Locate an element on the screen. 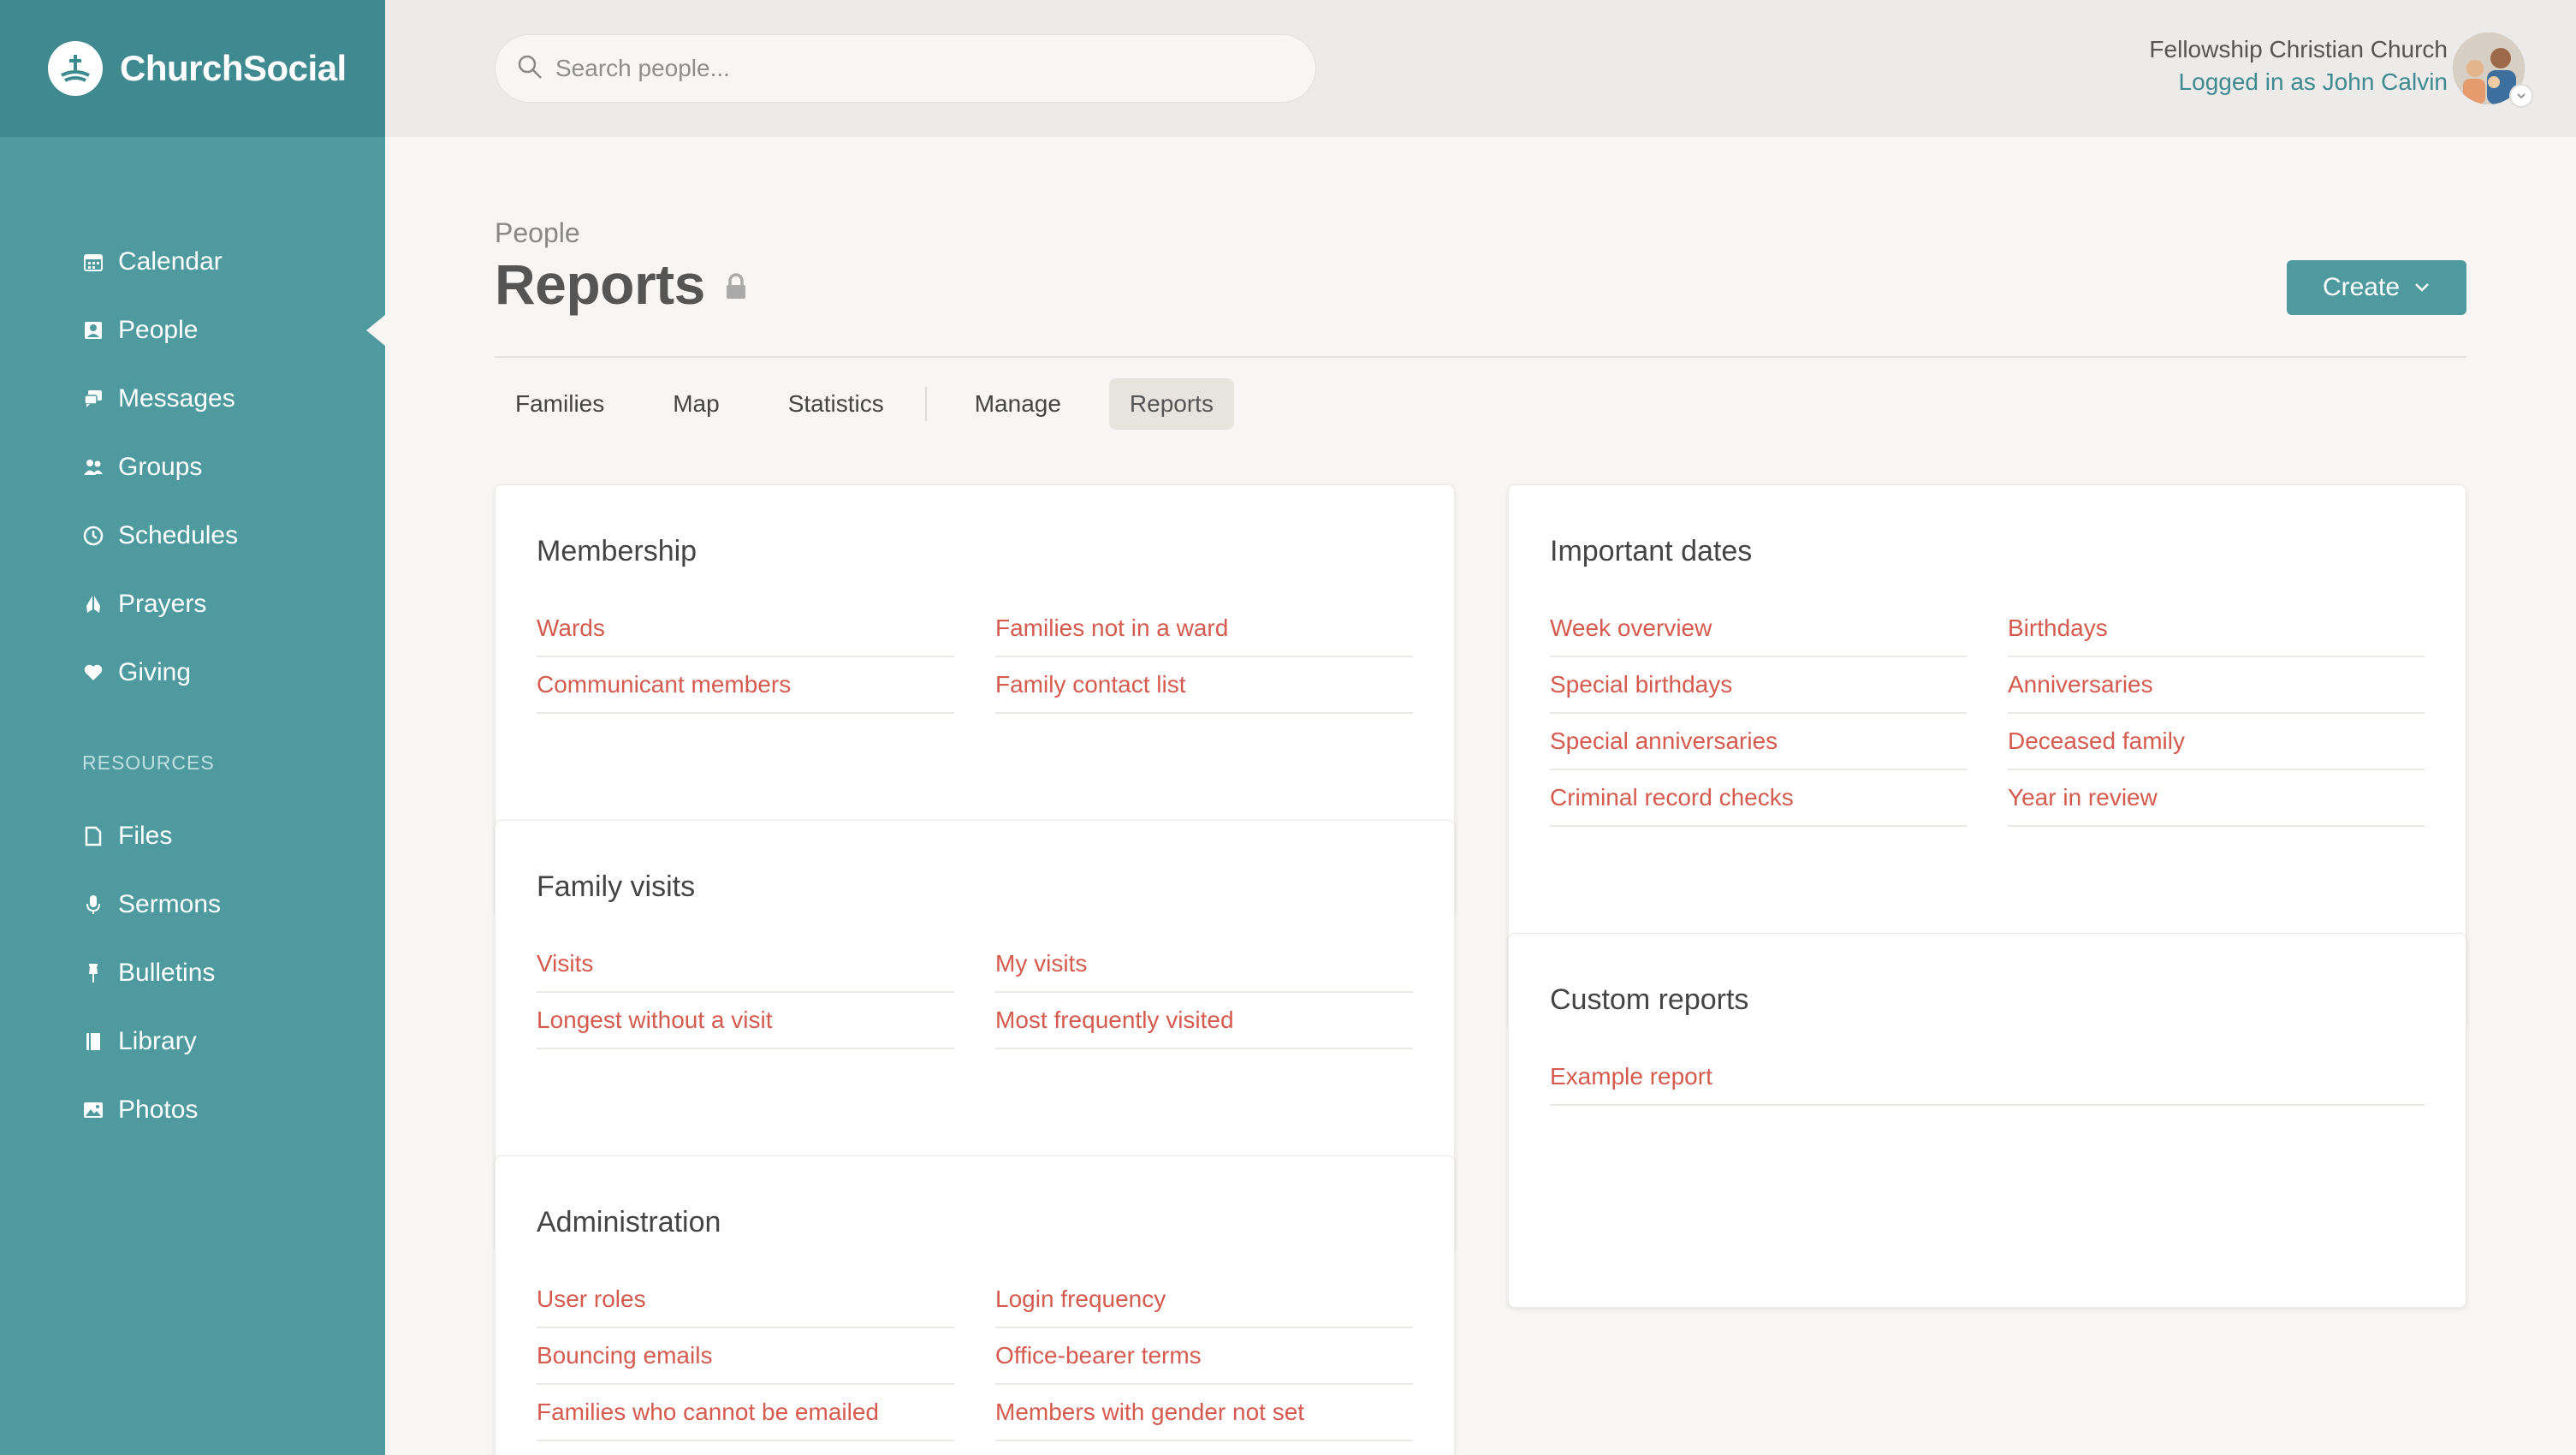 The image size is (2576, 1455). sidebar-item-library: Library is located at coordinates (192, 1041).